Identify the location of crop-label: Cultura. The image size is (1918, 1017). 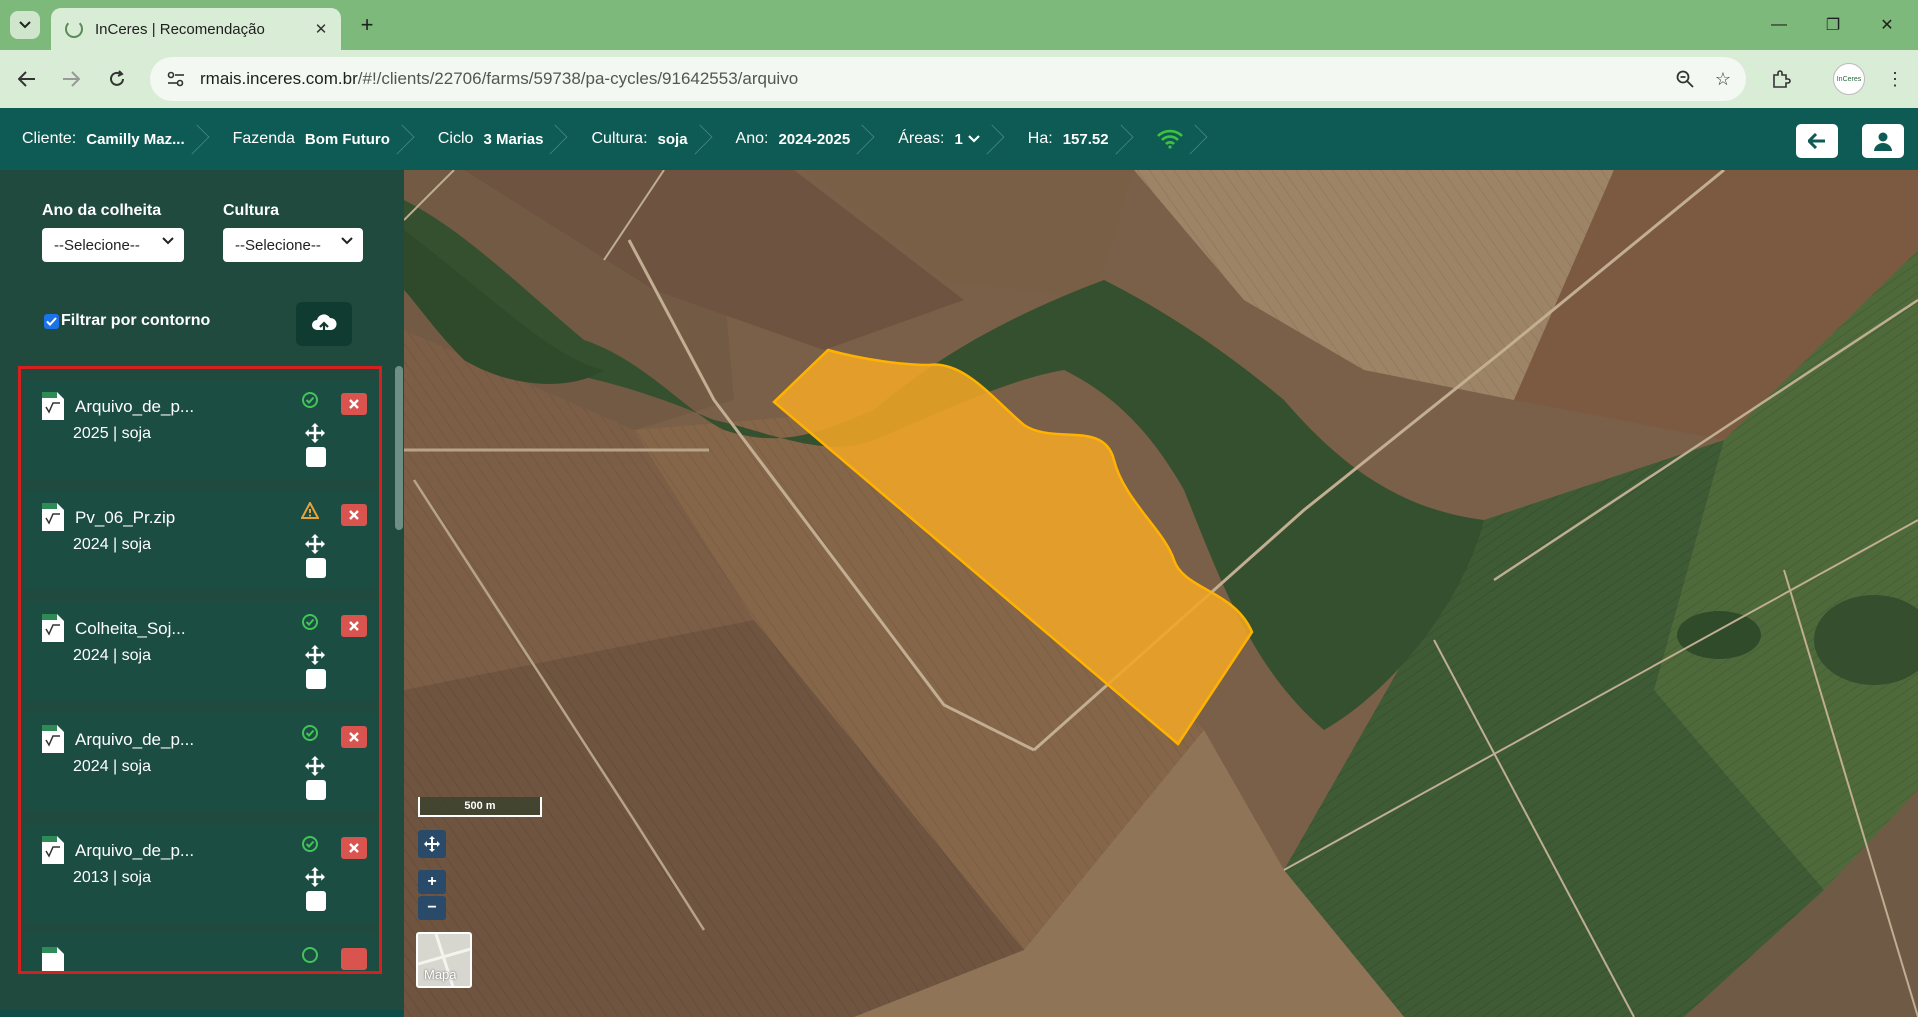
(251, 210).